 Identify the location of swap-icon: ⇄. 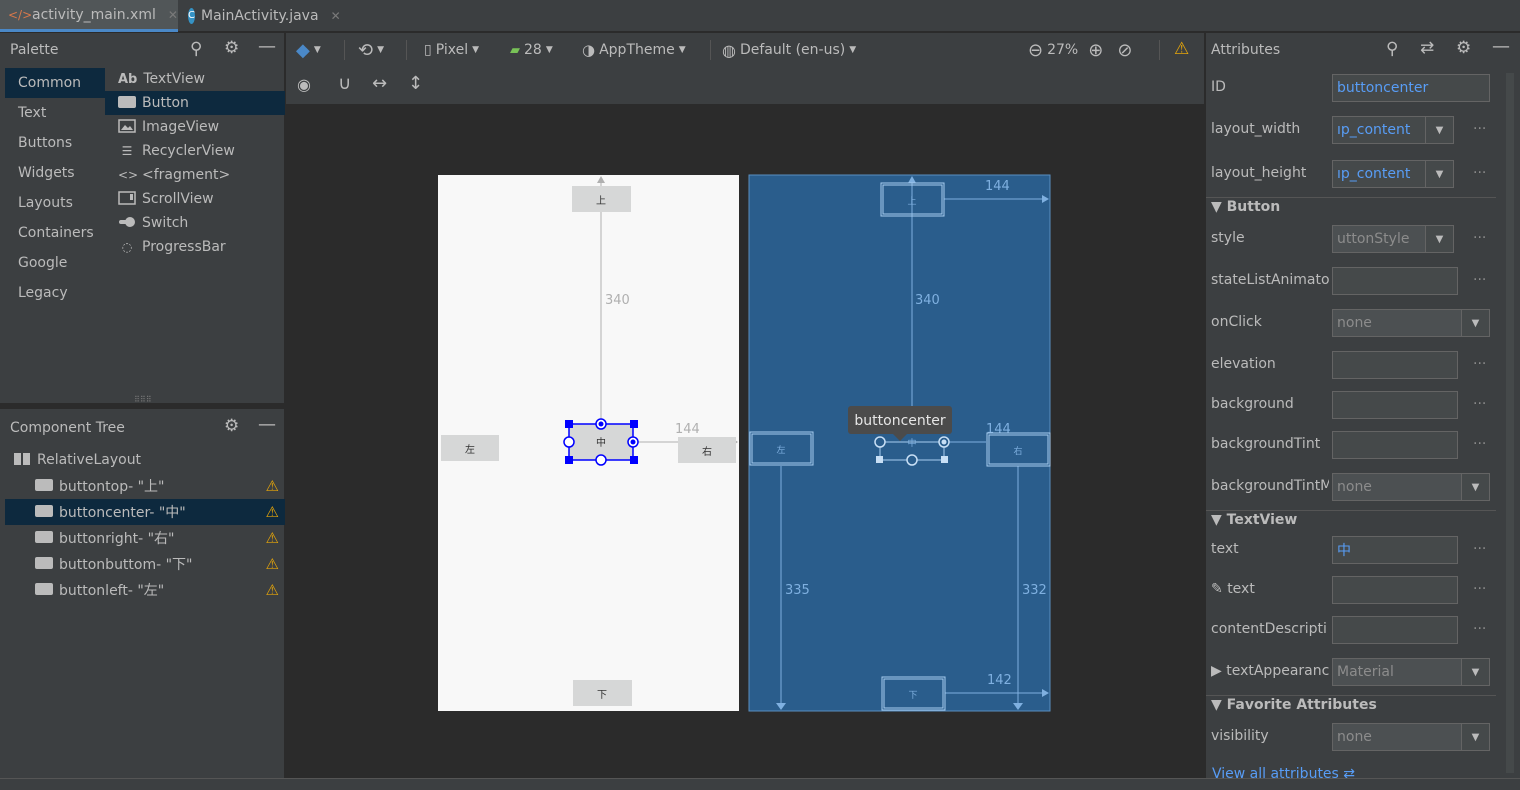
(1427, 48).